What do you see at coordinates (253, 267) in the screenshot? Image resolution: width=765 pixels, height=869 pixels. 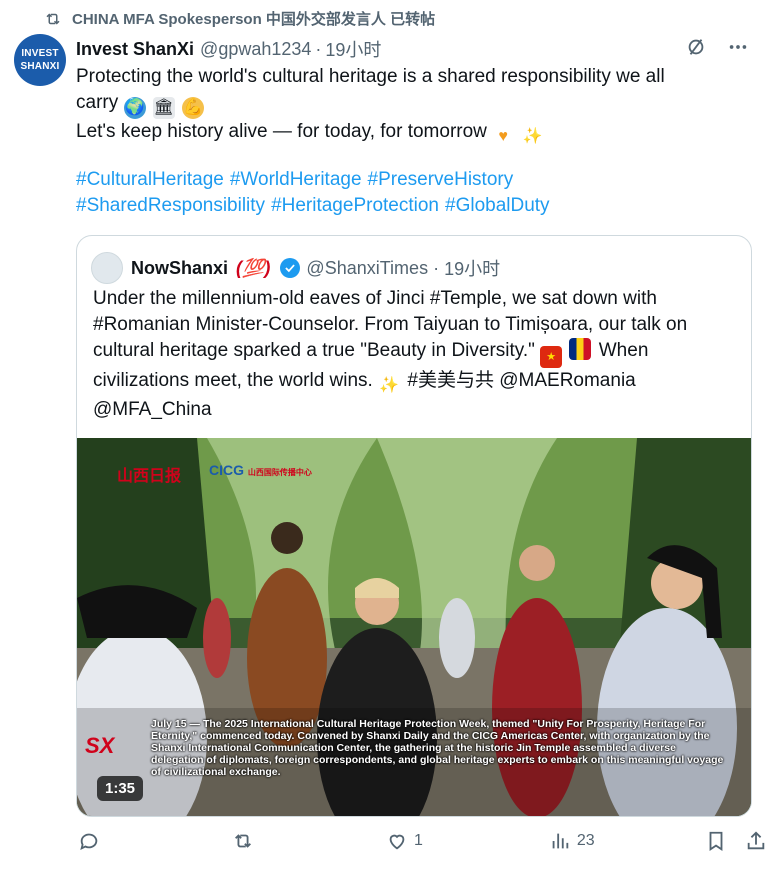 I see `quoted-author-emoji: (💯)` at bounding box center [253, 267].